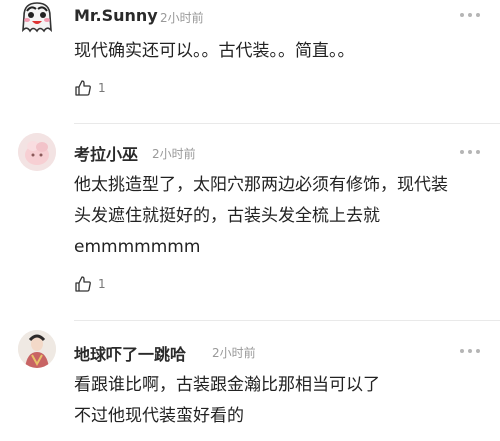  I want to click on pink-blob-avatar-icon, so click(37, 152).